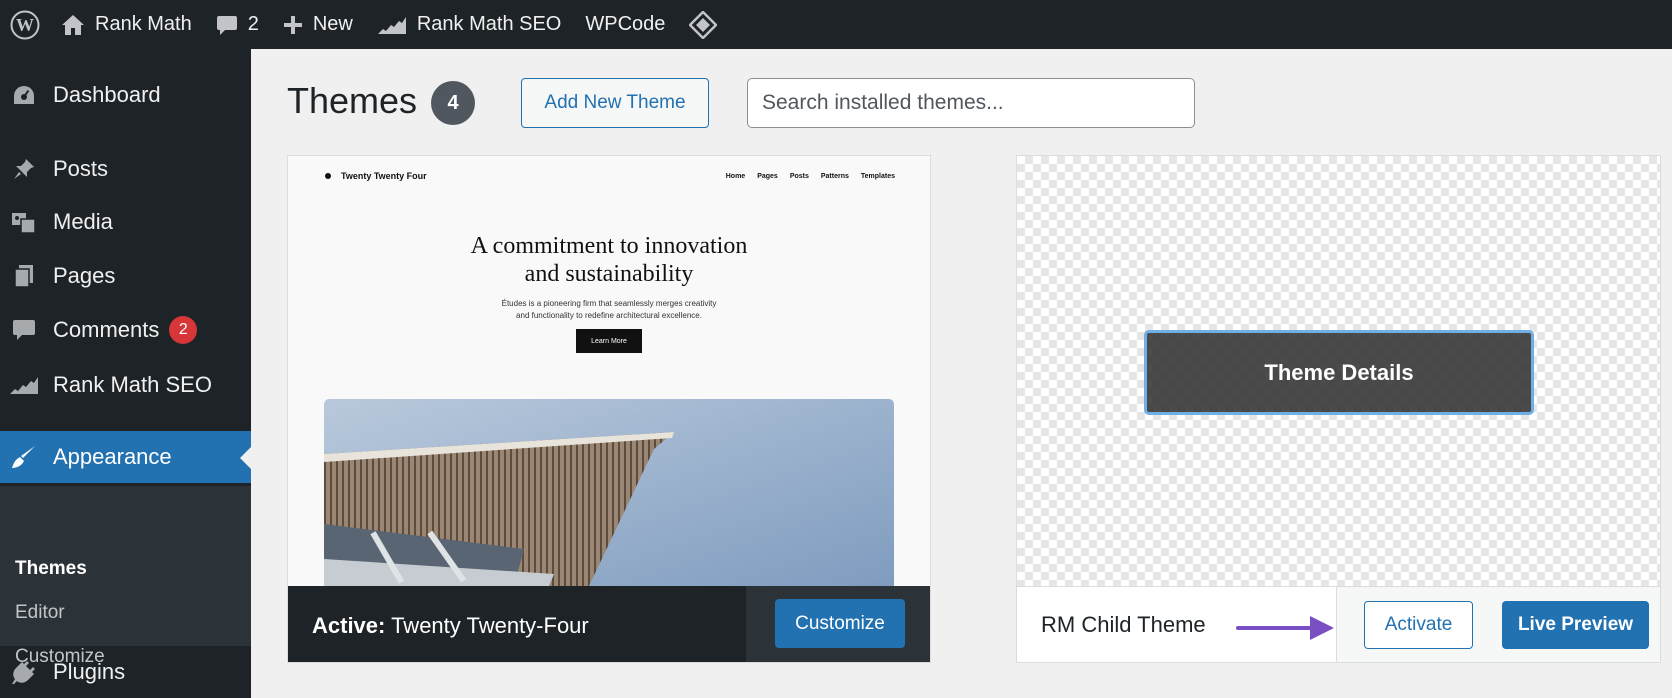 Image resolution: width=1672 pixels, height=698 pixels. Describe the element at coordinates (609, 274) in the screenshot. I see `preview-heading-line: and sustainability` at that location.